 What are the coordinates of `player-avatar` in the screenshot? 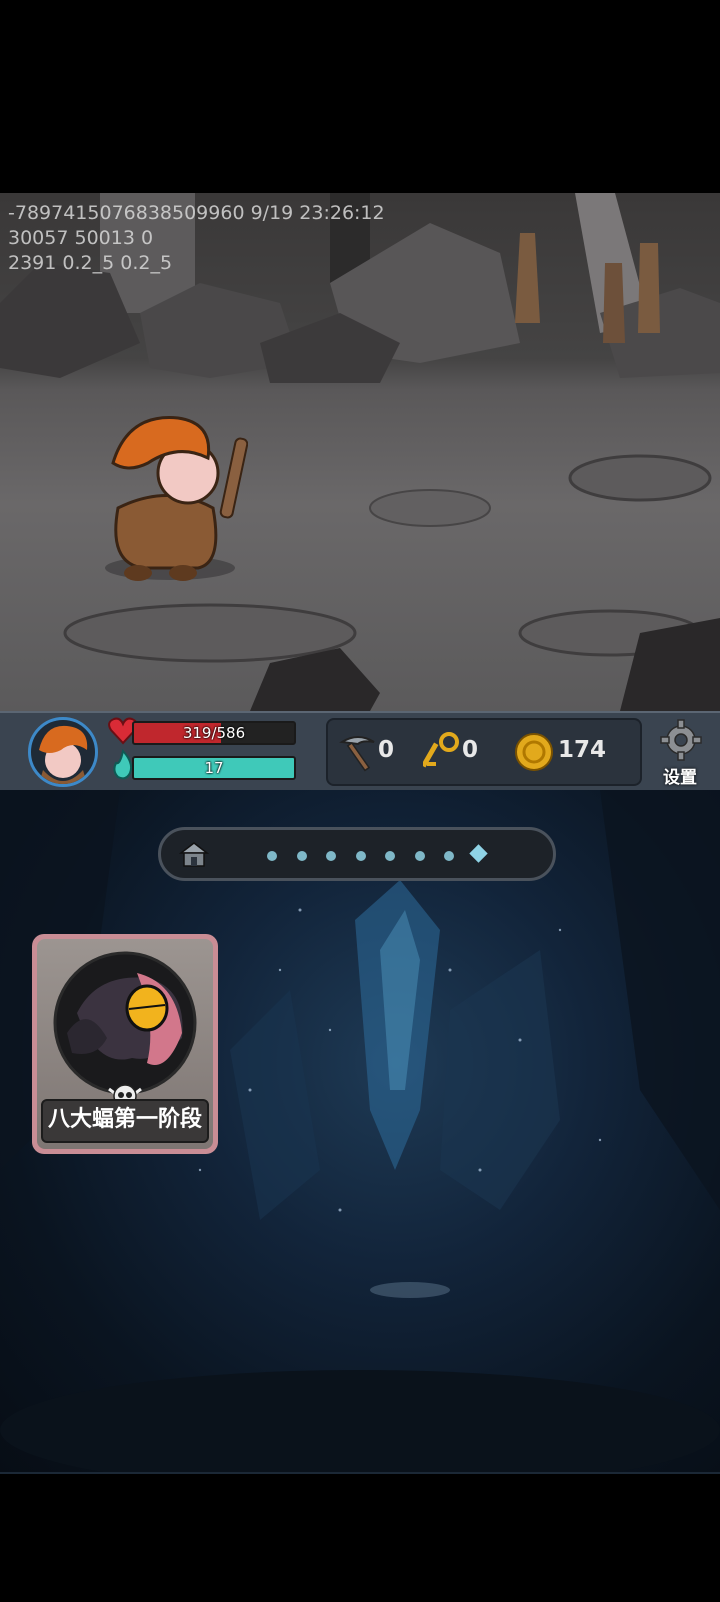 It's located at (63, 752).